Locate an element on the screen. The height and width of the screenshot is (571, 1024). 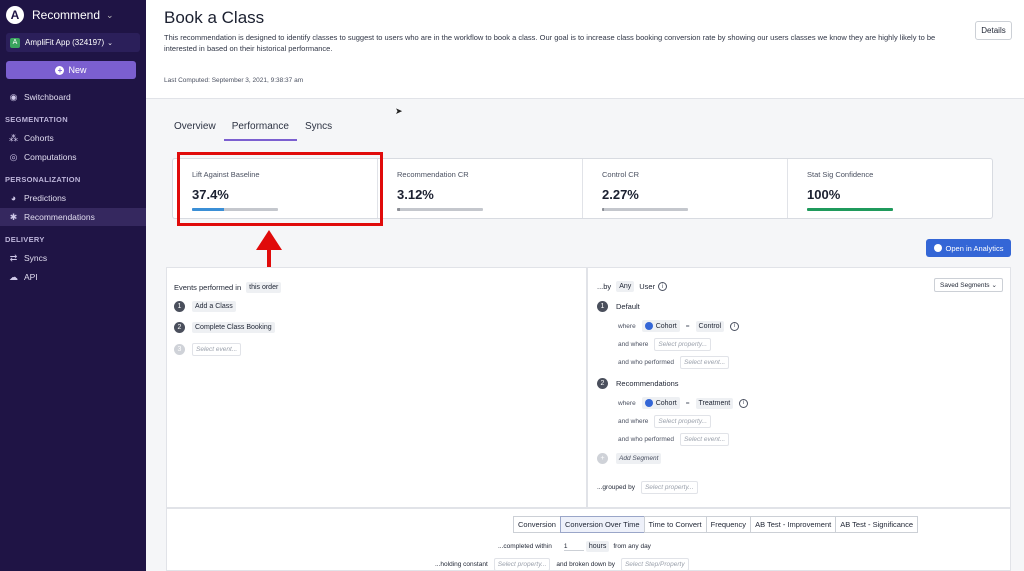
sidebar-item-predictions: ◕ Predictions is located at coordinates (73, 198).